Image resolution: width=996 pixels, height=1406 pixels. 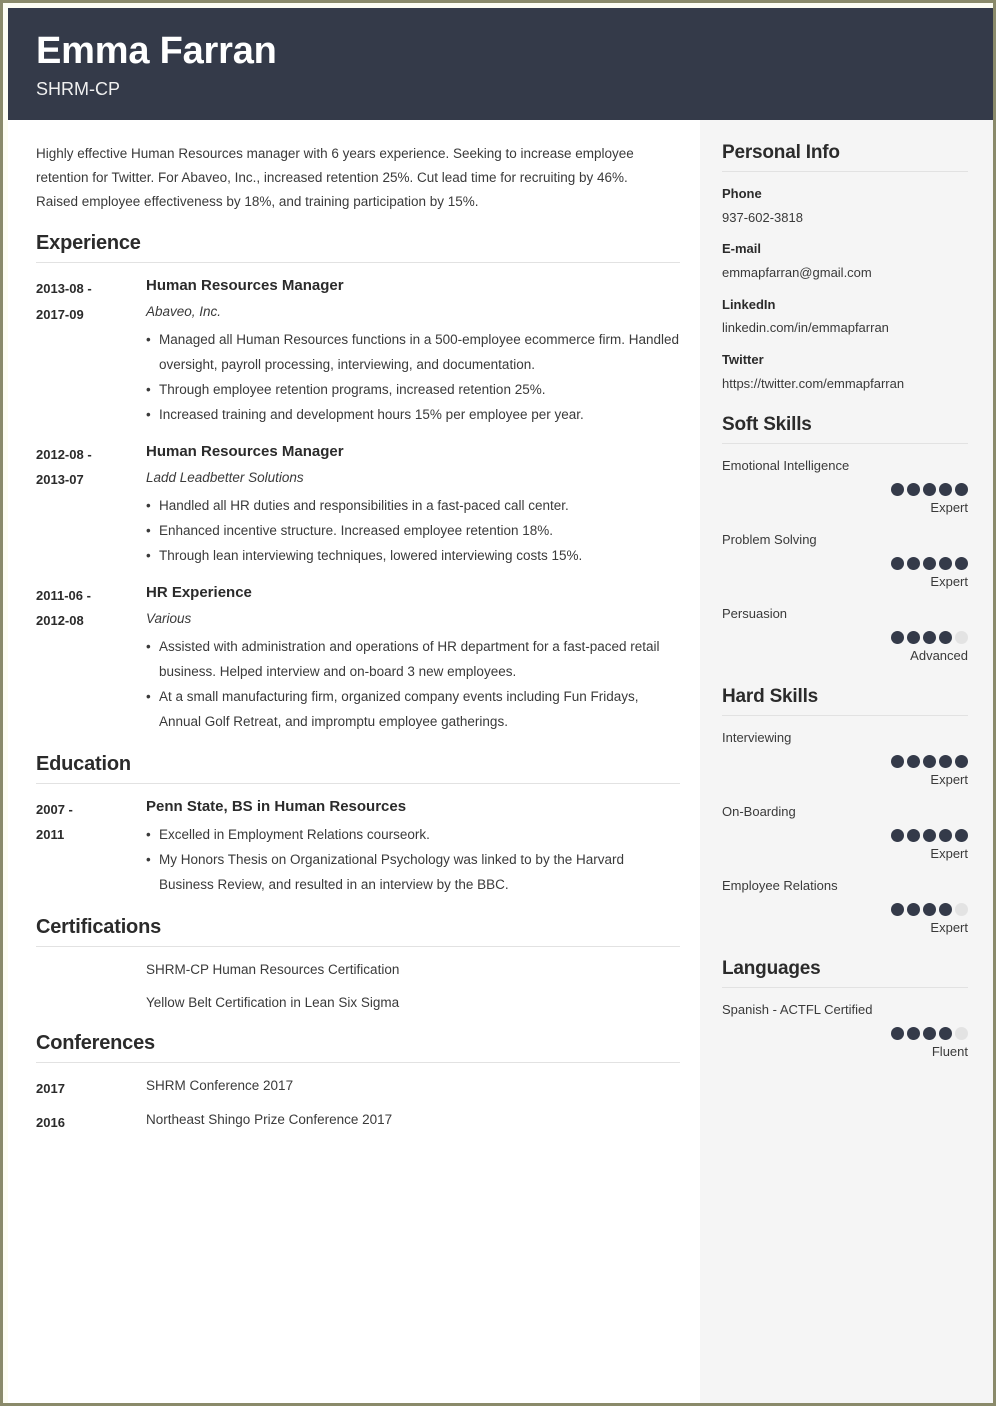 I want to click on section-title-conferences: Conferences, so click(x=358, y=1048).